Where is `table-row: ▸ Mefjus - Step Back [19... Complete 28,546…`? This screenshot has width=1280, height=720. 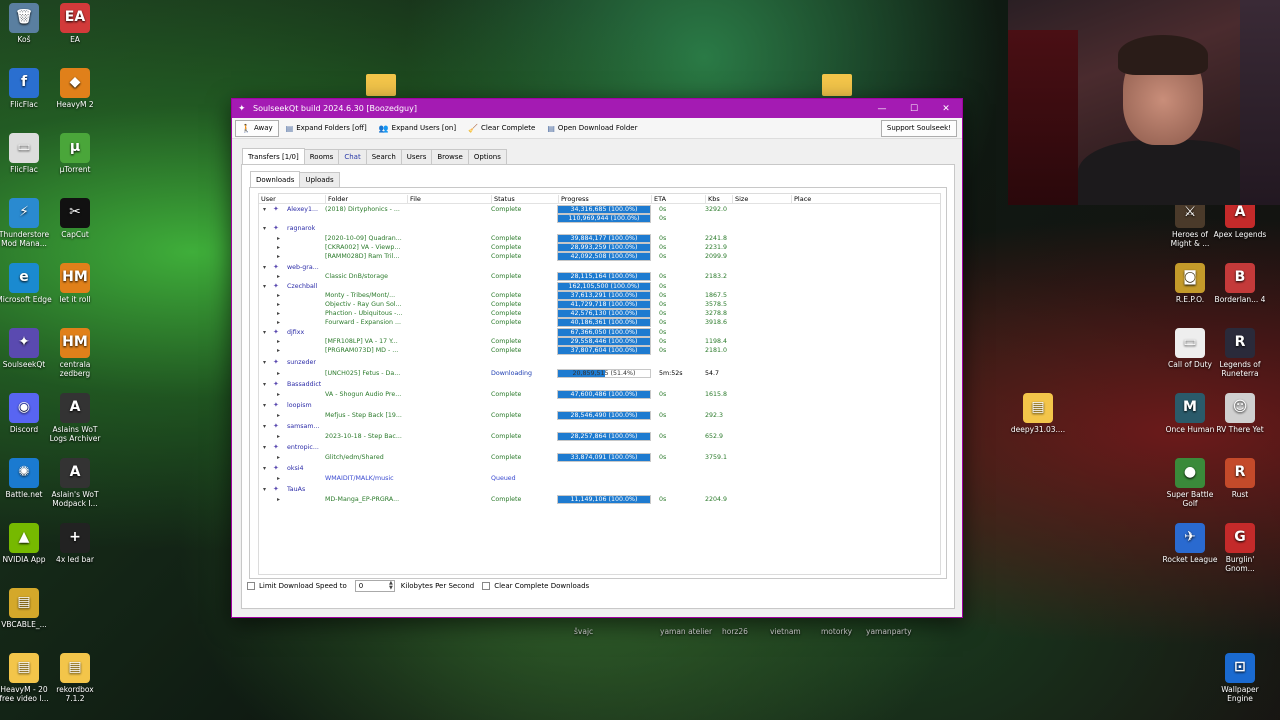 table-row: ▸ Mefjus - Step Back [19... Complete 28,546… is located at coordinates (599, 415).